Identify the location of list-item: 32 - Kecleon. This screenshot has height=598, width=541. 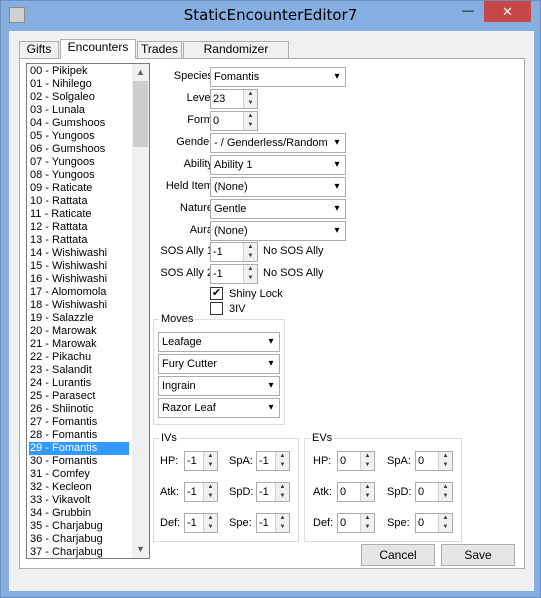
(79, 487).